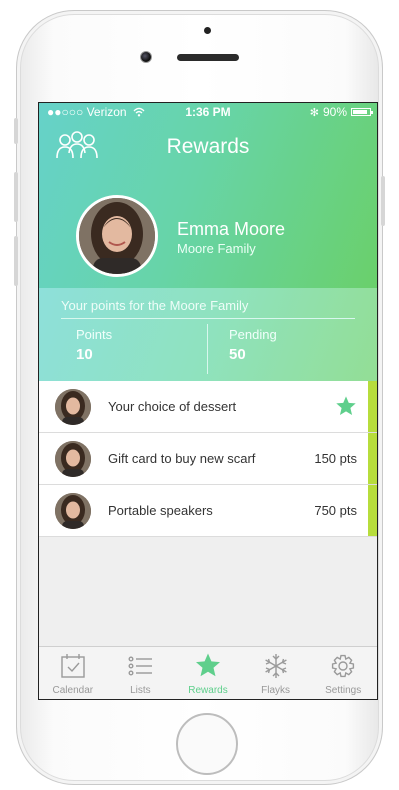 The height and width of the screenshot is (790, 399). I want to click on reward-title: Your choice of dessert, so click(172, 406).